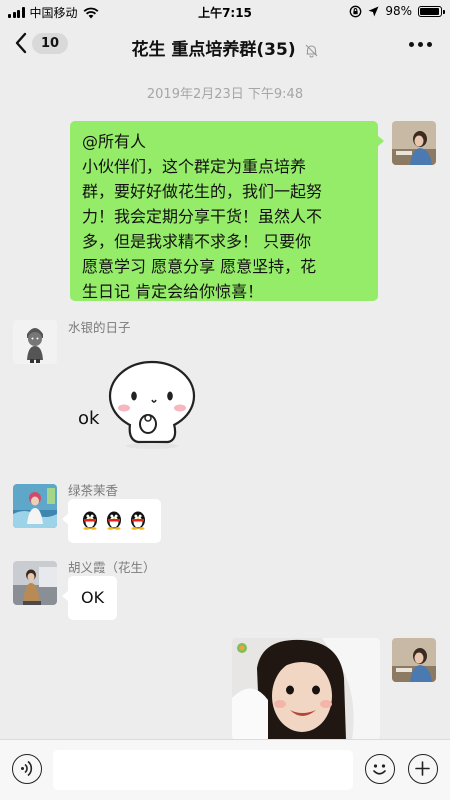  Describe the element at coordinates (202, 191) in the screenshot. I see `message-line: 群，要好好做花生的，我们一起努` at that location.